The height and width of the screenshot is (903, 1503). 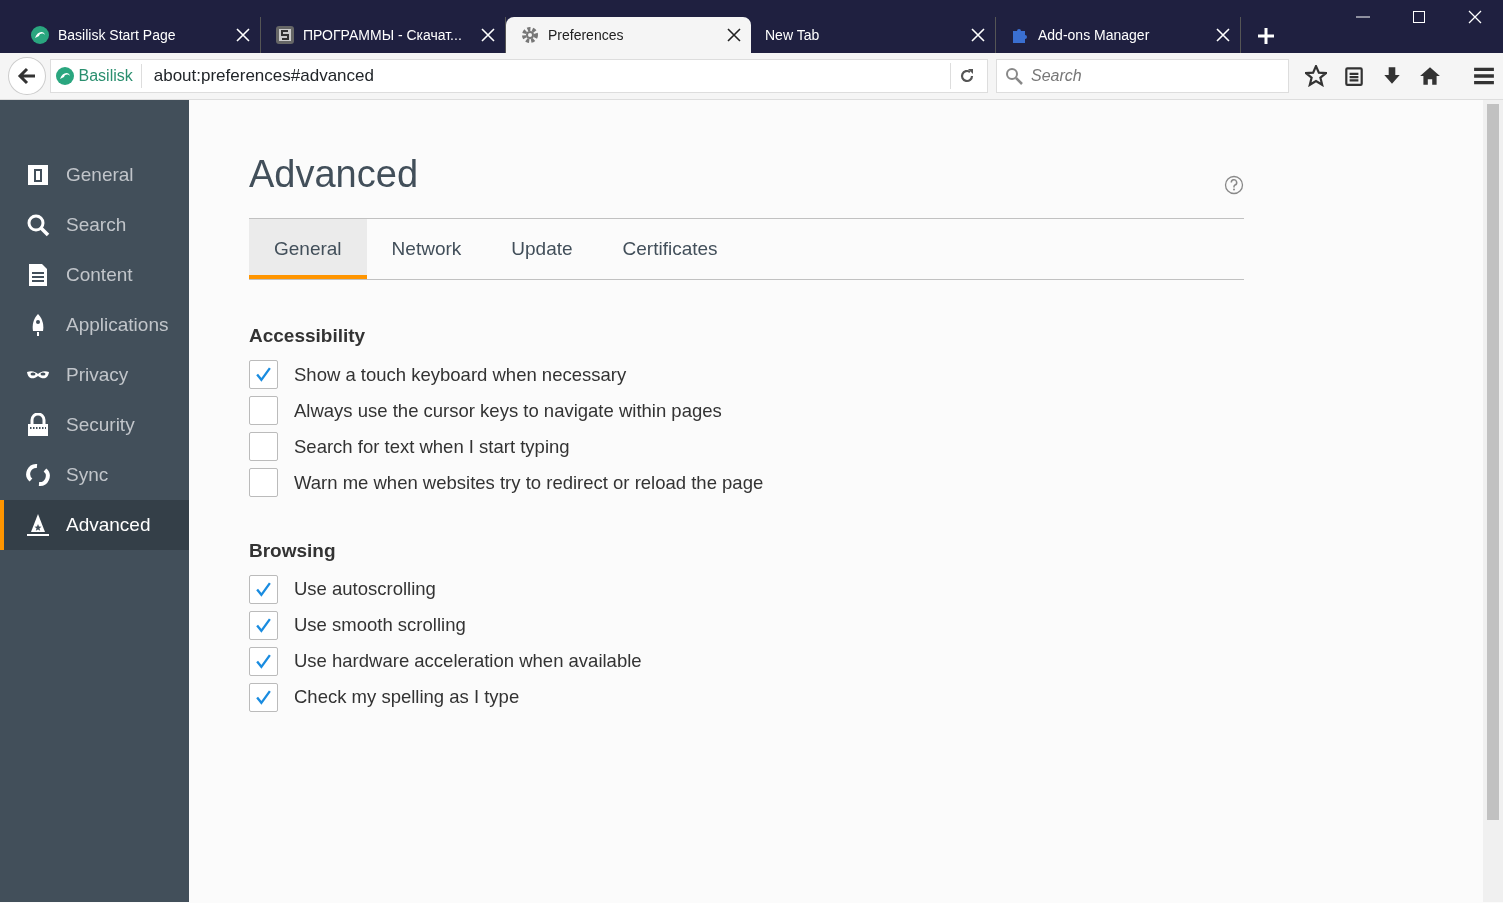 I want to click on settings-tab: Update, so click(x=542, y=249).